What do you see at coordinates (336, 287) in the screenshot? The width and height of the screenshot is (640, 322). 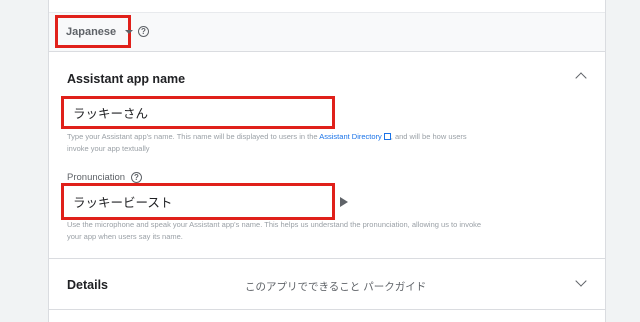 I see `details-summary: このアプリでできること パークガイド` at bounding box center [336, 287].